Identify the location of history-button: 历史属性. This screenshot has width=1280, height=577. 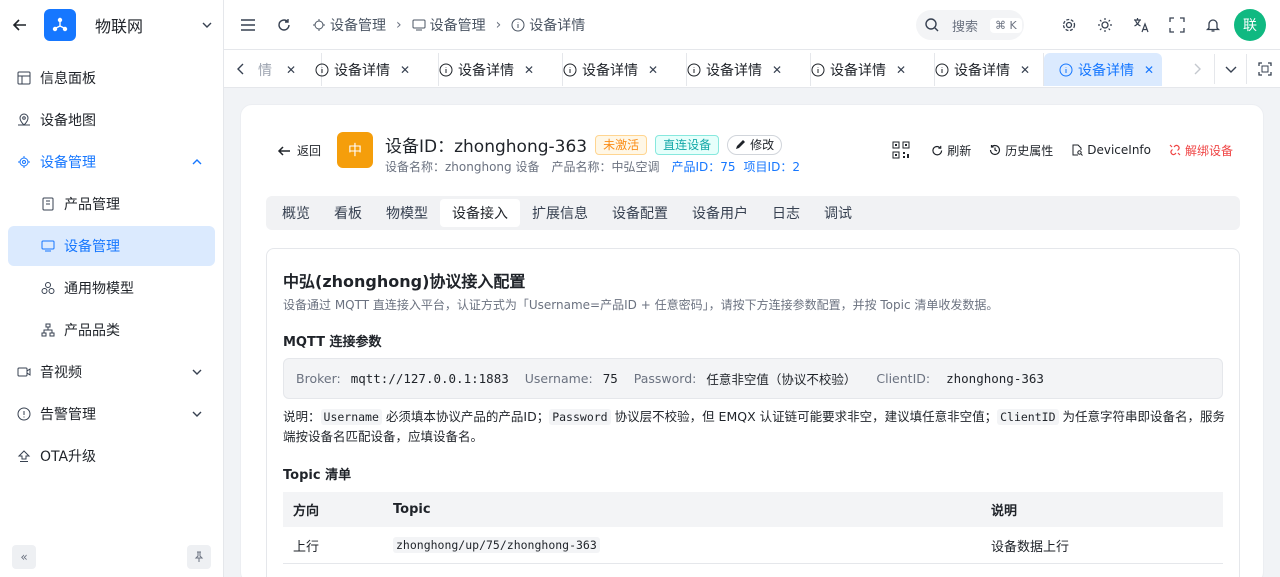
(1021, 150).